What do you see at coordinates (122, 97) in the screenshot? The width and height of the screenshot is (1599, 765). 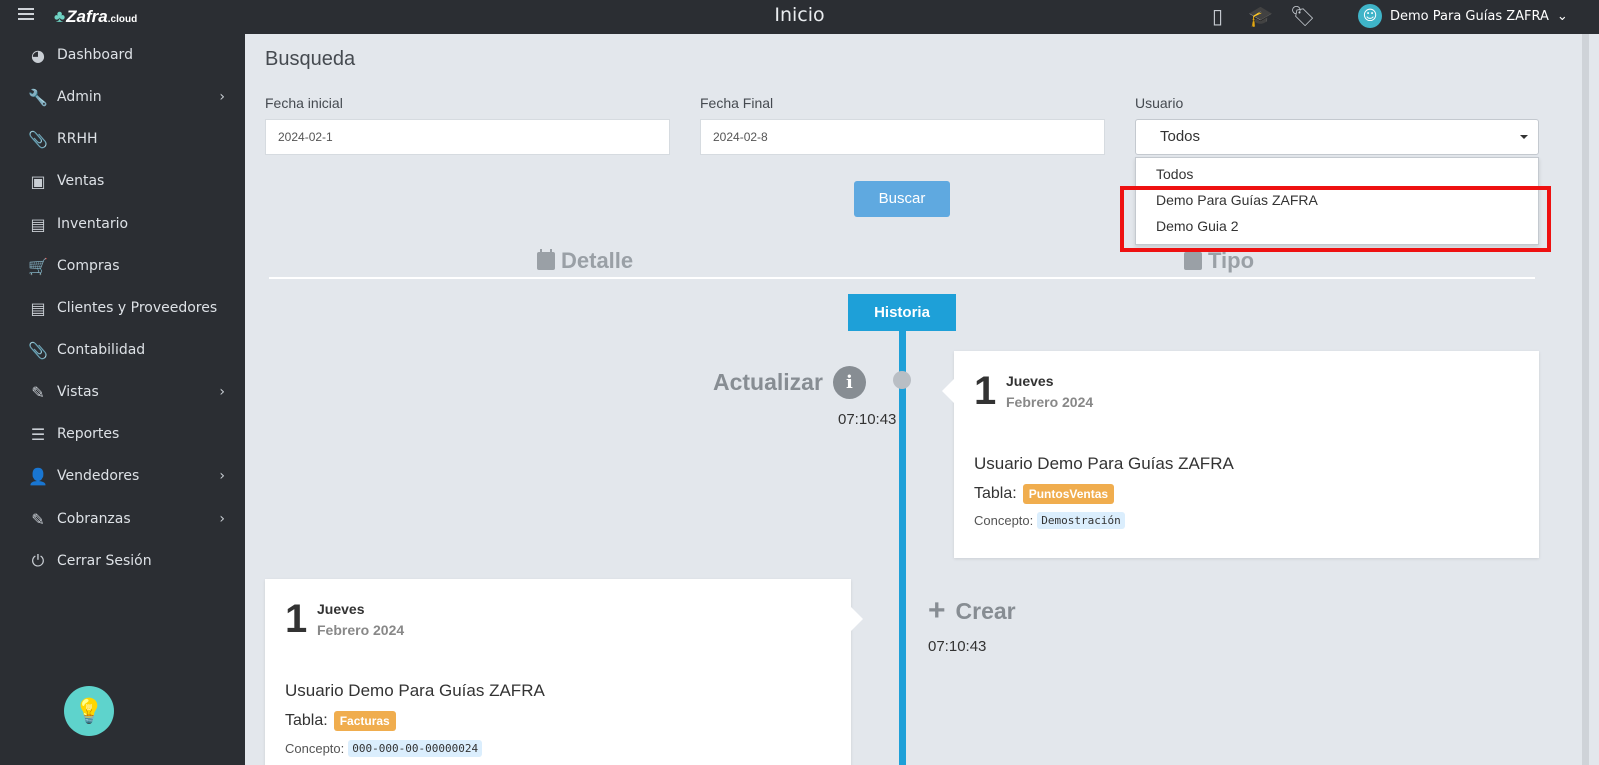 I see `sidebar-item-admin: 🔧 Admin ›` at bounding box center [122, 97].